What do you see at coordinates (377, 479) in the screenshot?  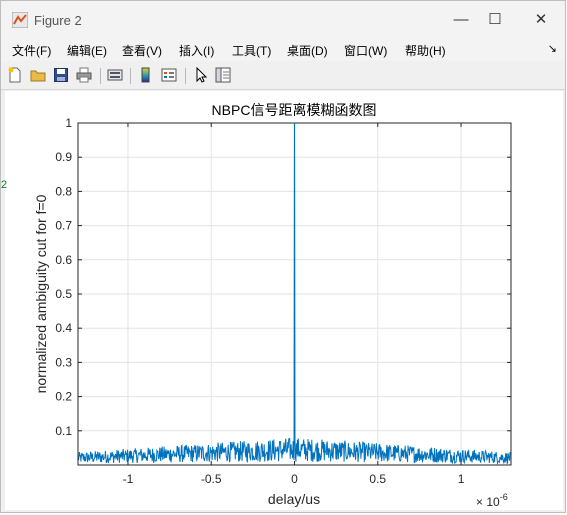 I see `x-tick-label: 0.5` at bounding box center [377, 479].